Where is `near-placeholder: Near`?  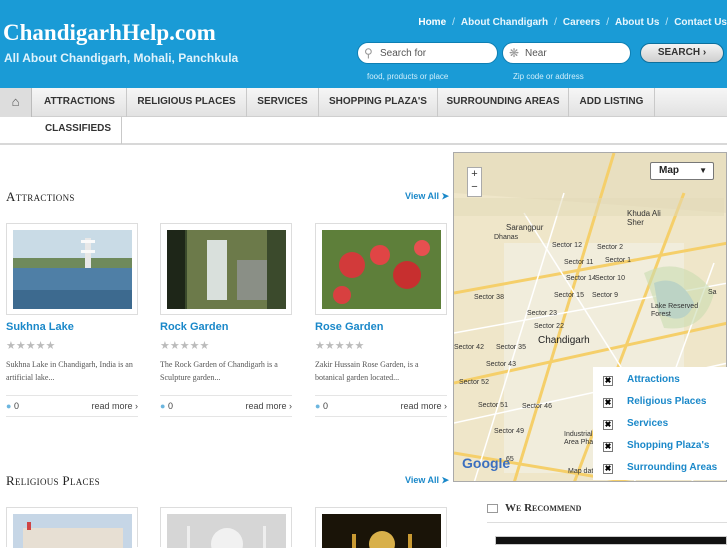
near-placeholder: Near is located at coordinates (536, 53).